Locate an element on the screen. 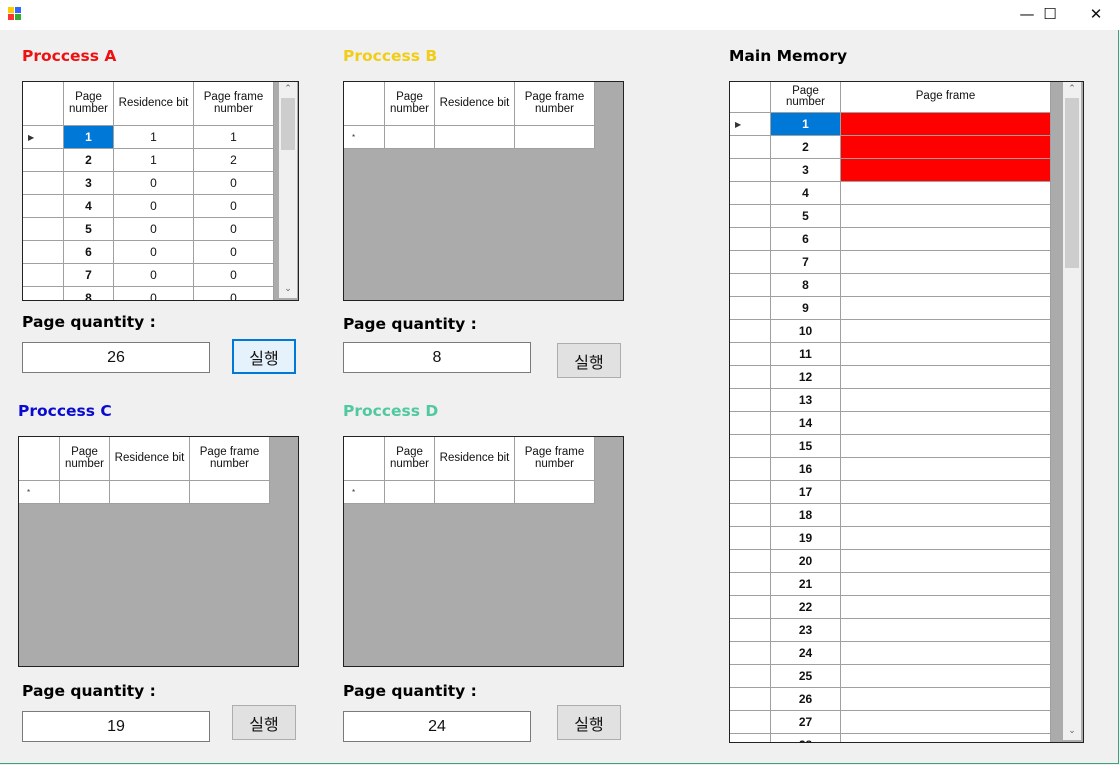 This screenshot has height=765, width=1120. page-number-cell: 12 is located at coordinates (806, 377).